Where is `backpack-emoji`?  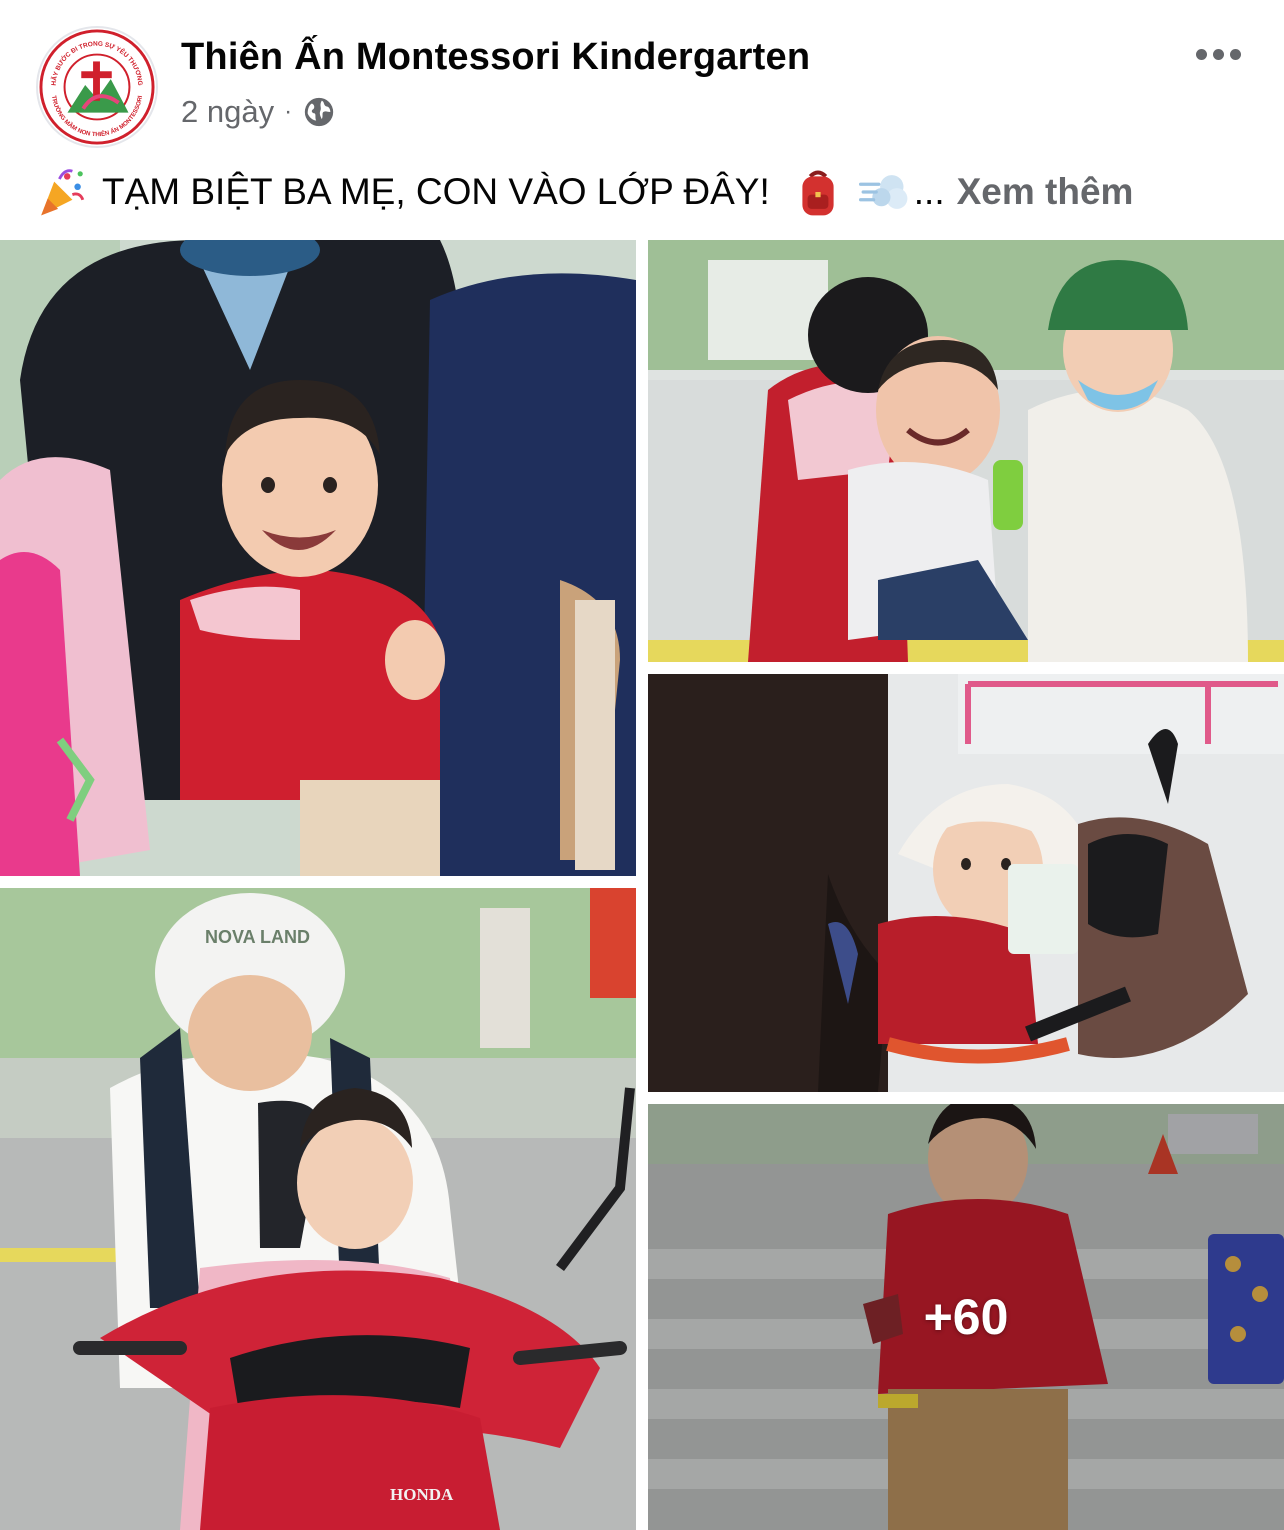 backpack-emoji is located at coordinates (818, 192).